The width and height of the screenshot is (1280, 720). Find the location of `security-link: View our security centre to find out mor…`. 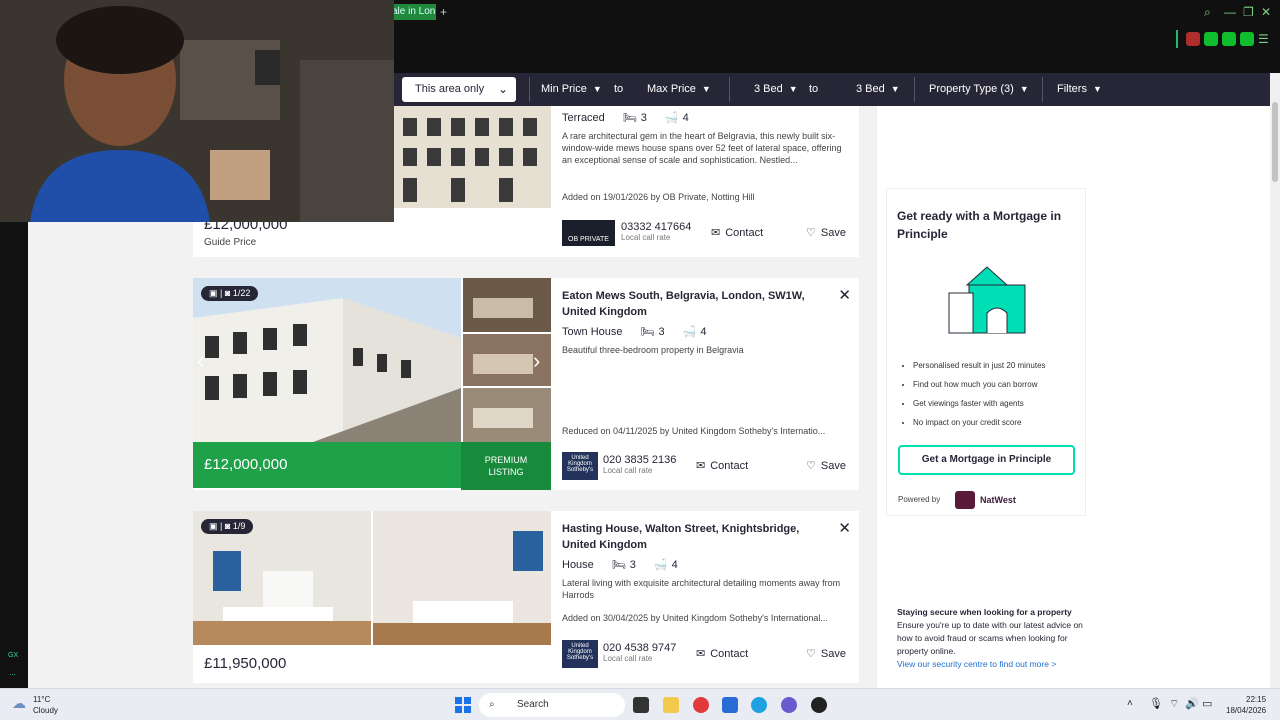

security-link: View our security centre to find out mor… is located at coordinates (976, 664).